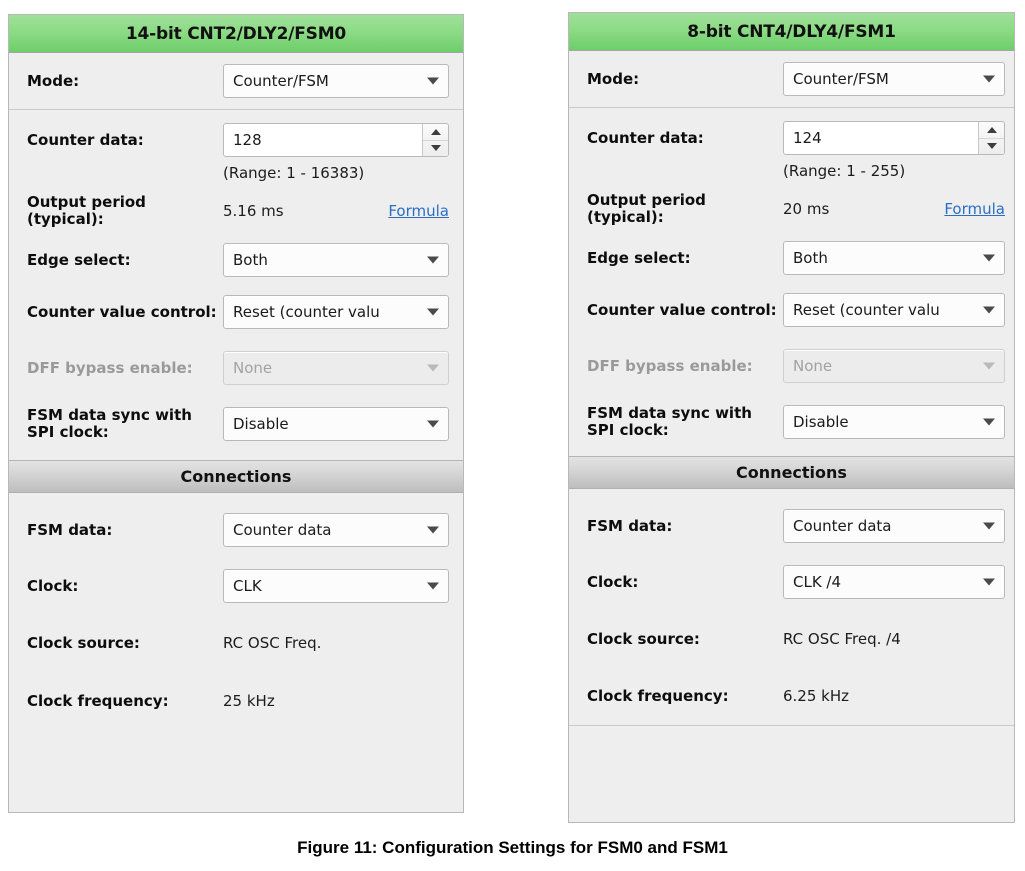 The width and height of the screenshot is (1025, 871). I want to click on panel-title-fsm1: 8-bit CNT4/DLY4/FSM1, so click(791, 32).